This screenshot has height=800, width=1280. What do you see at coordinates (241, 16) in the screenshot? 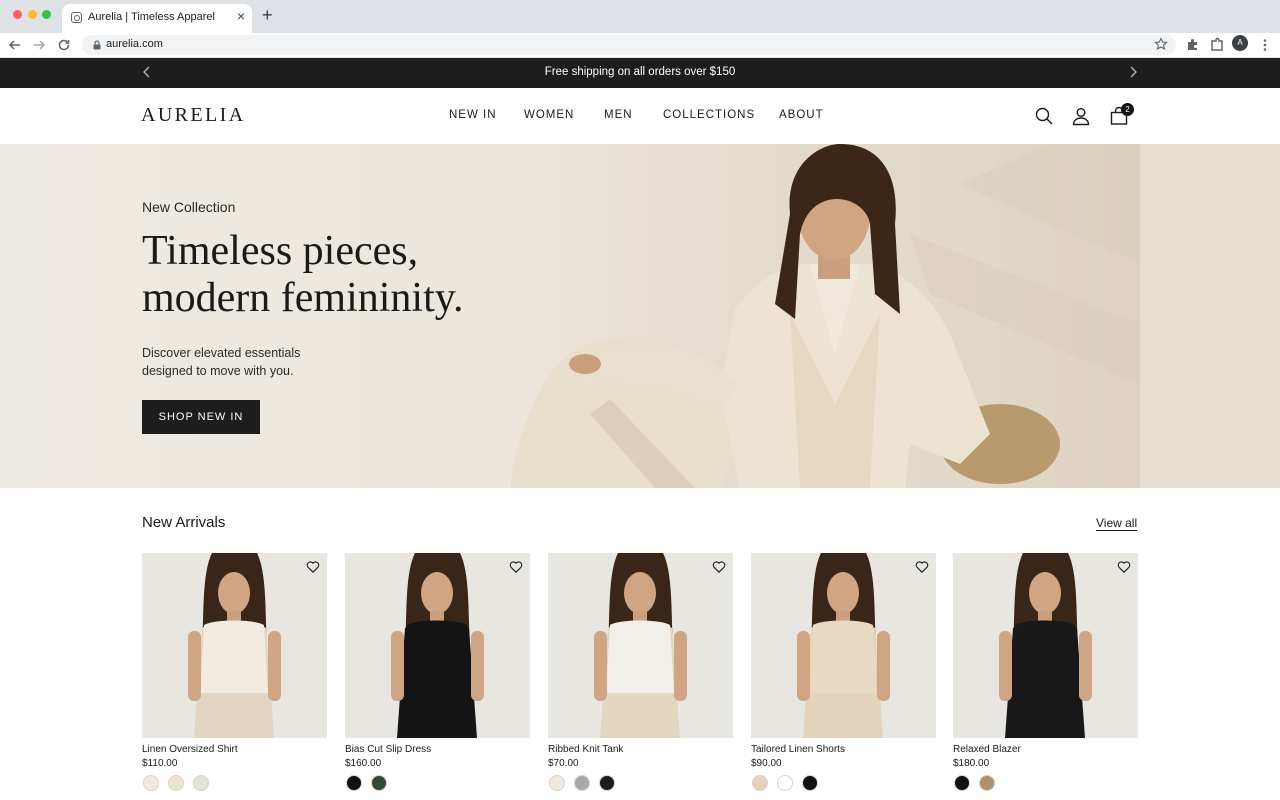
I see `tab-close-icon: ×` at bounding box center [241, 16].